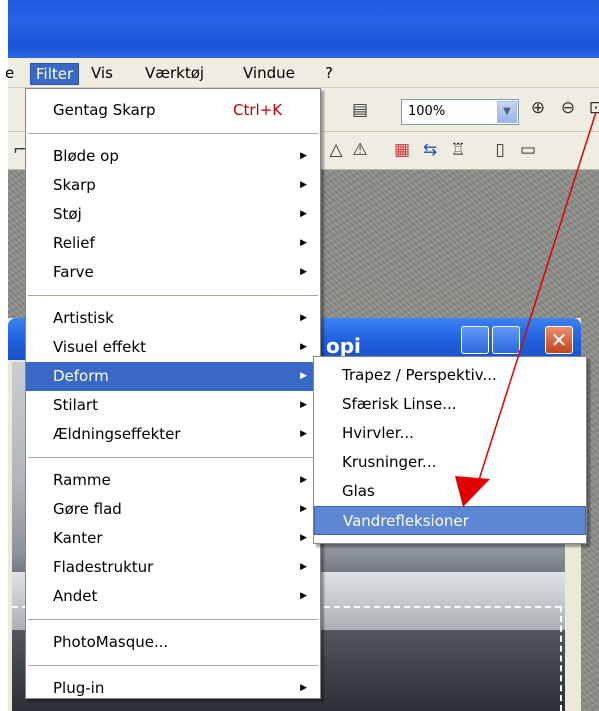 This screenshot has width=599, height=711. I want to click on zoom-in-icon: ⊕, so click(538, 108).